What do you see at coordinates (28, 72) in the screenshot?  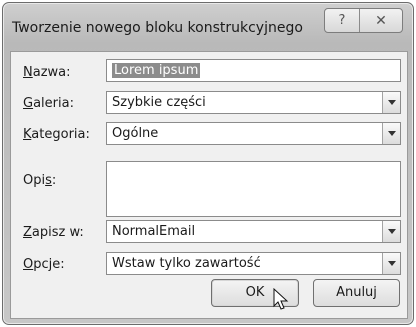 I see `name-accesskey: N` at bounding box center [28, 72].